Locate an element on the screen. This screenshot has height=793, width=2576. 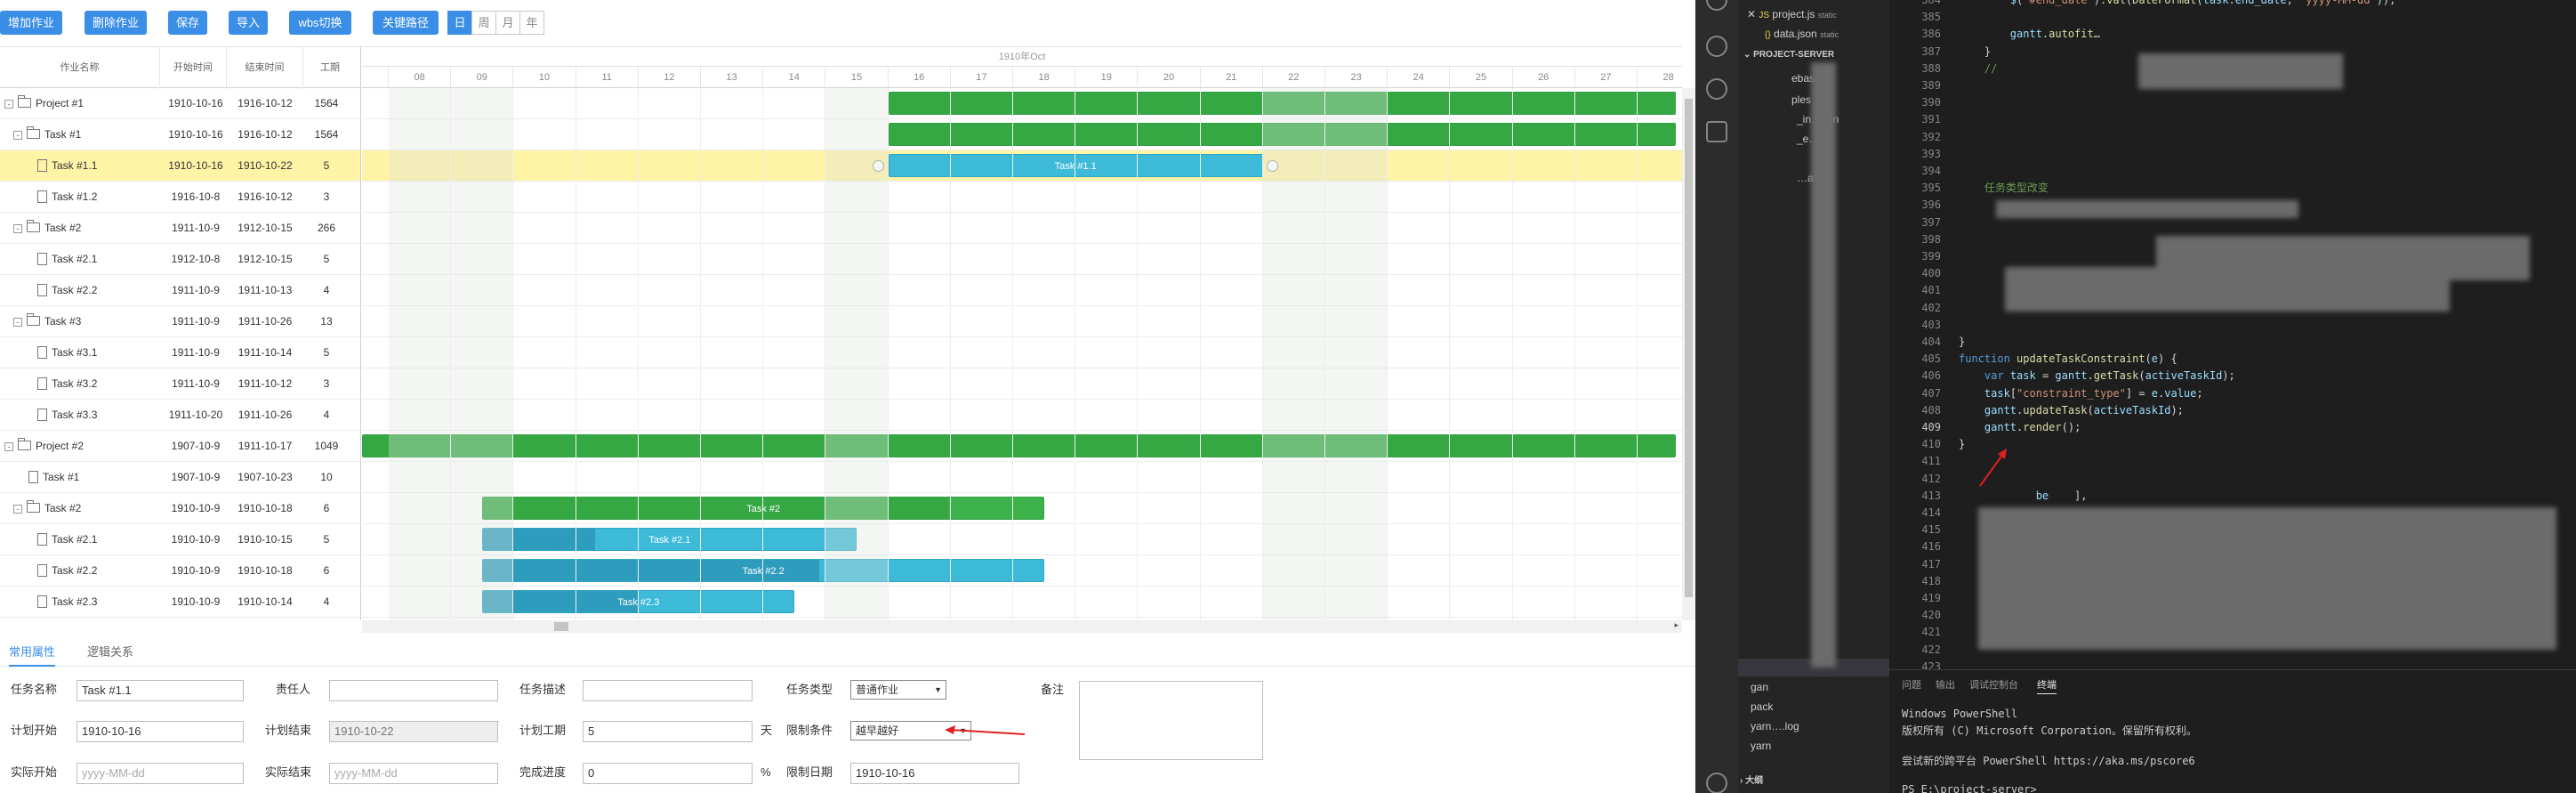
task-bar: Task #2.3 is located at coordinates (638, 601).